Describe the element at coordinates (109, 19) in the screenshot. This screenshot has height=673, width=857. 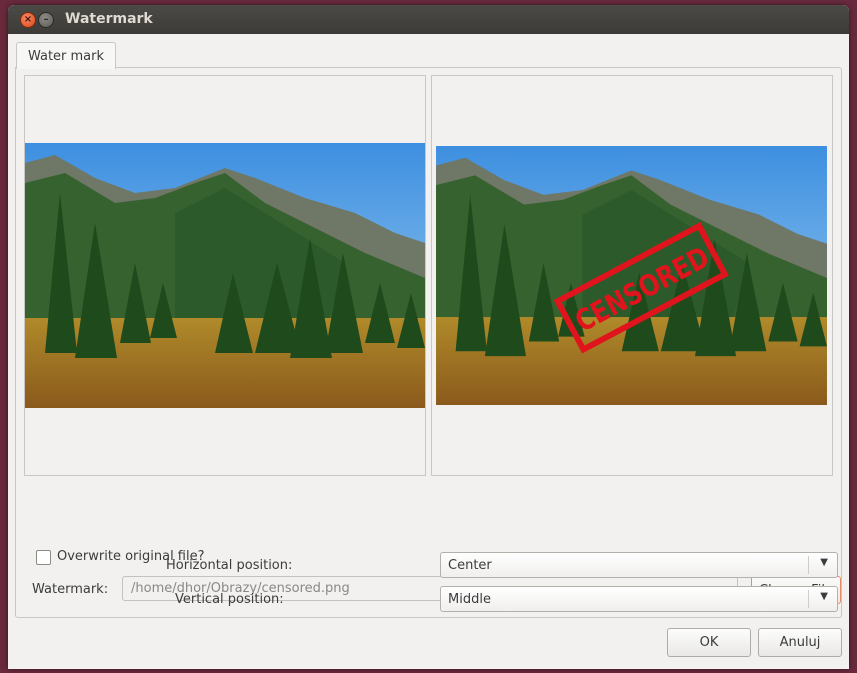
I see `window-title: Watermark` at that location.